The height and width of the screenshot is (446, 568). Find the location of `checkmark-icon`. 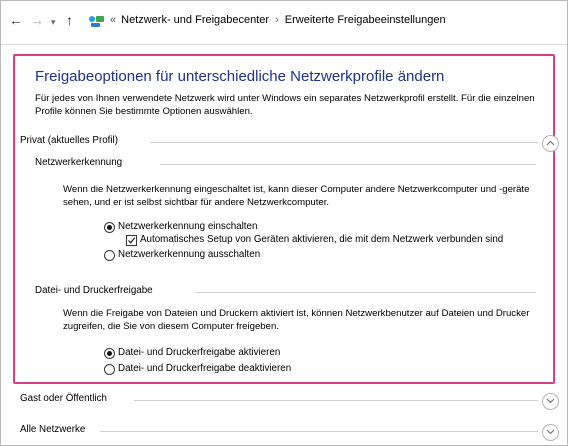

checkmark-icon is located at coordinates (132, 240).